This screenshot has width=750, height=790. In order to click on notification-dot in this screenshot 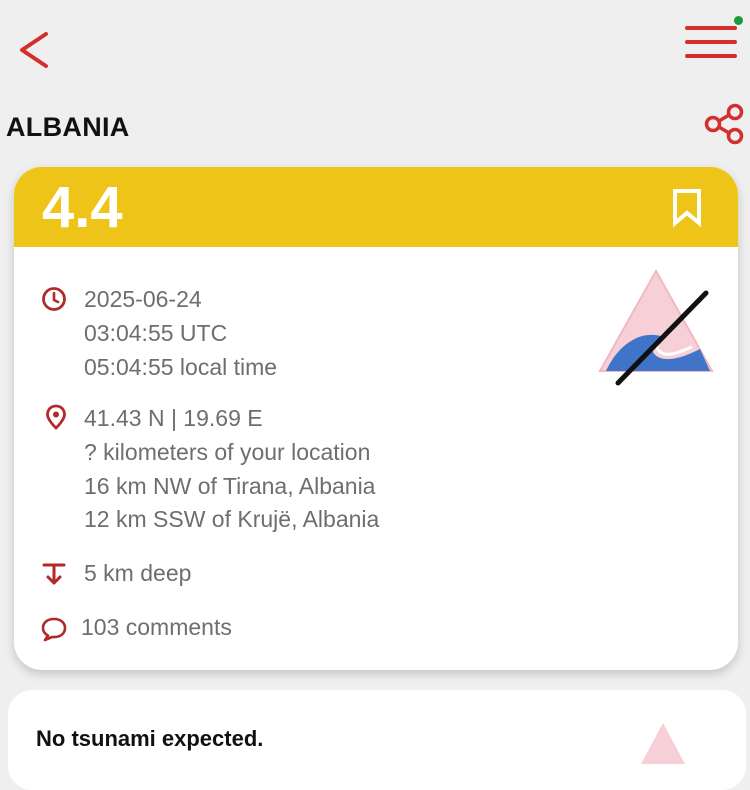, I will do `click(738, 20)`.